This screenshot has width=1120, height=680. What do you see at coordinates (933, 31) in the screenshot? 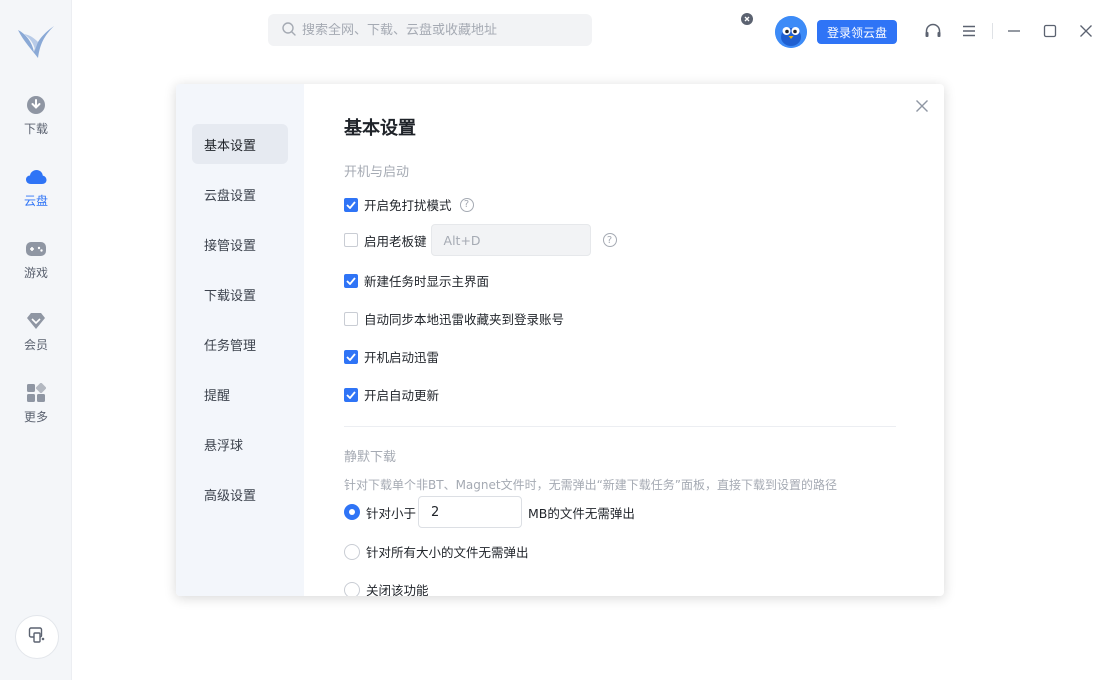
I see `headset-icon` at bounding box center [933, 31].